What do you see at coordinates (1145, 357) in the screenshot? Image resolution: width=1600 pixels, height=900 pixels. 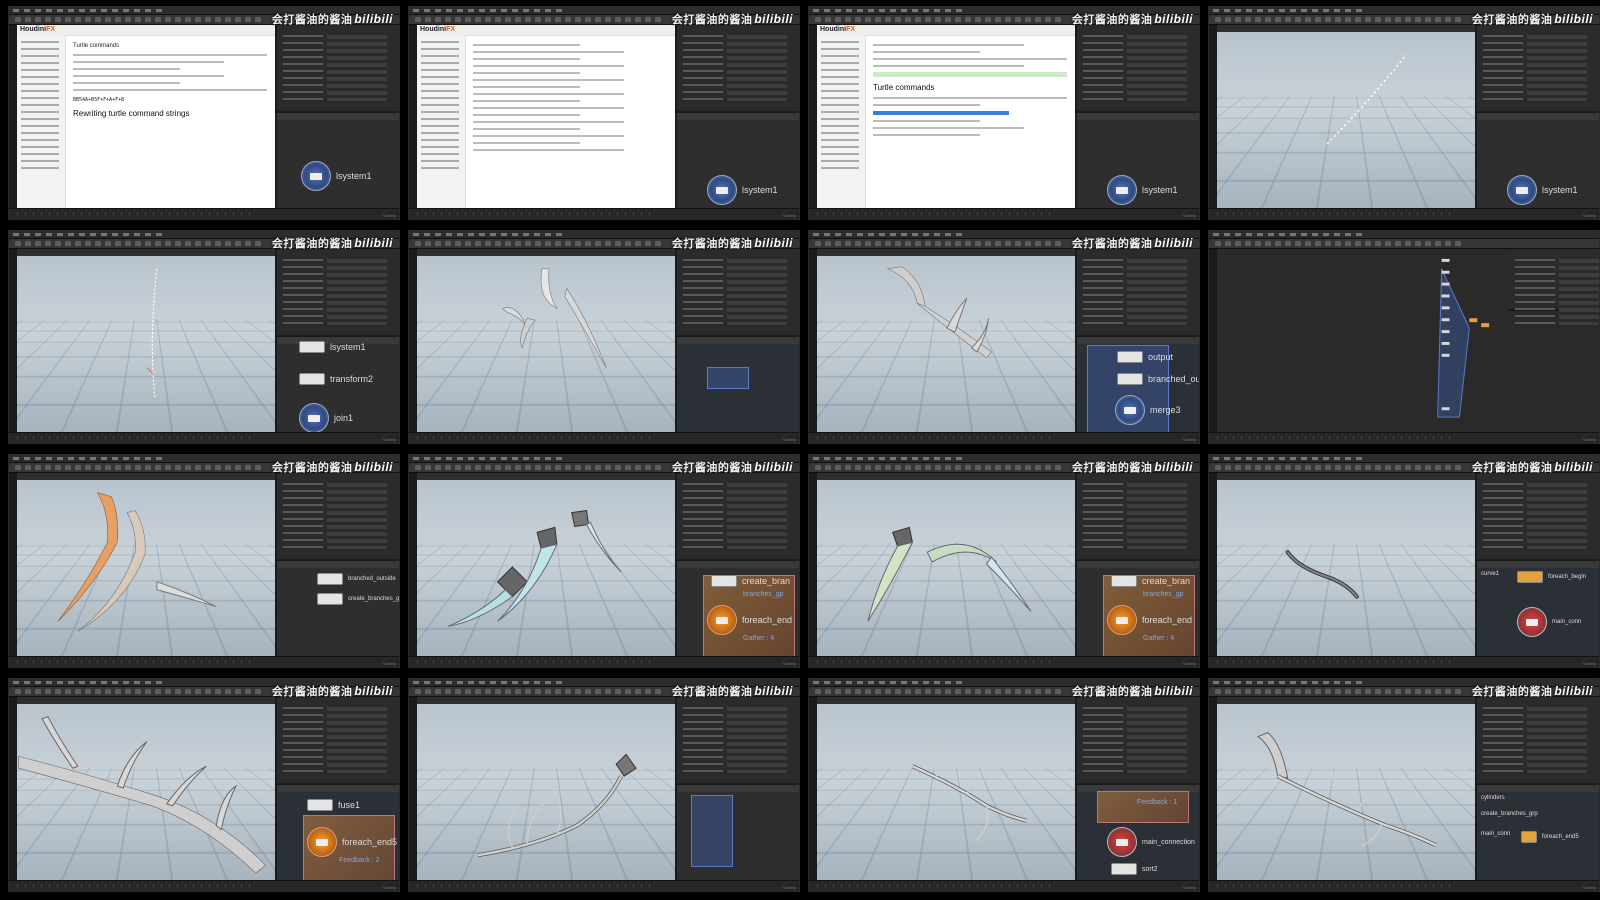 I see `node-output: output` at bounding box center [1145, 357].